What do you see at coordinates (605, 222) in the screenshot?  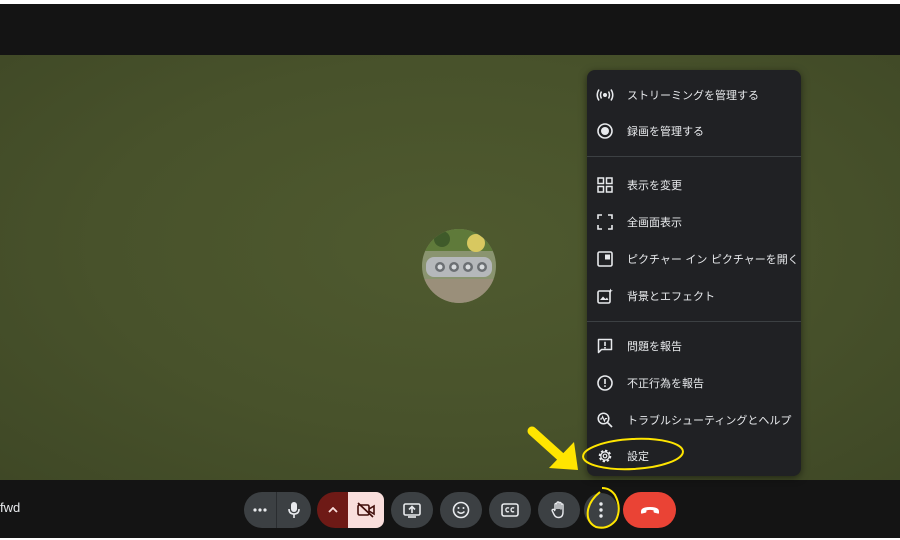 I see `fullscreen-icon` at bounding box center [605, 222].